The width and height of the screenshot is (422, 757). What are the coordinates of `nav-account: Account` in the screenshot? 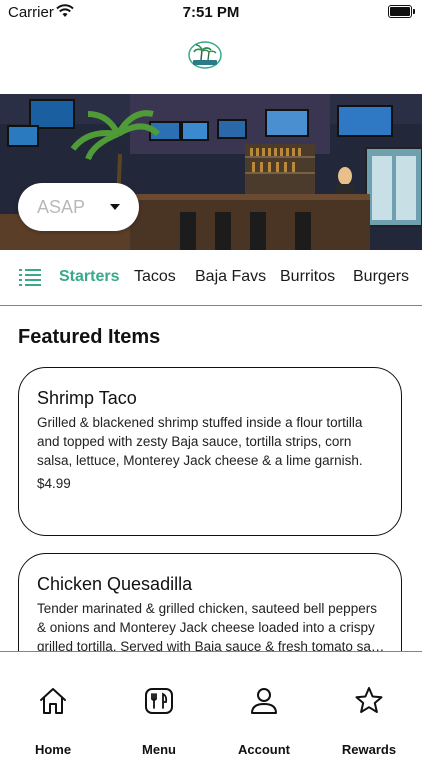 It's located at (264, 704).